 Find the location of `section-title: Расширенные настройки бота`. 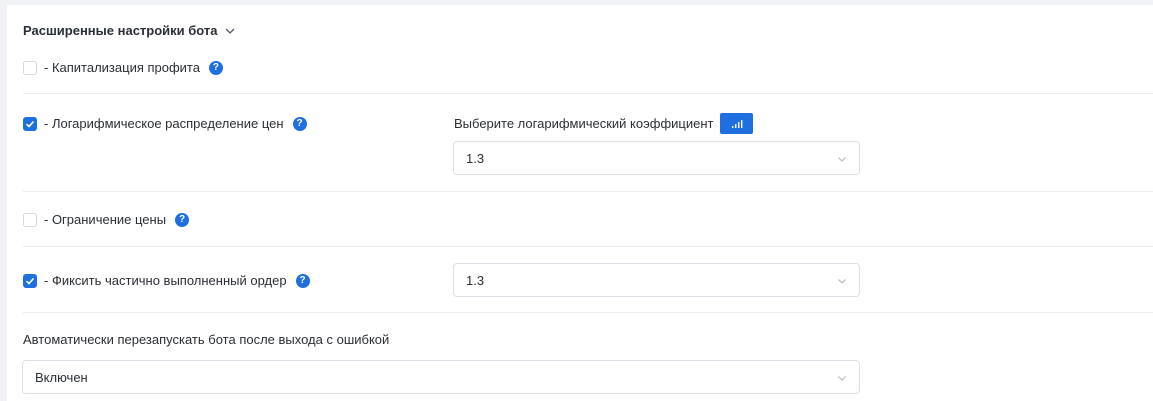

section-title: Расширенные настройки бота is located at coordinates (120, 30).